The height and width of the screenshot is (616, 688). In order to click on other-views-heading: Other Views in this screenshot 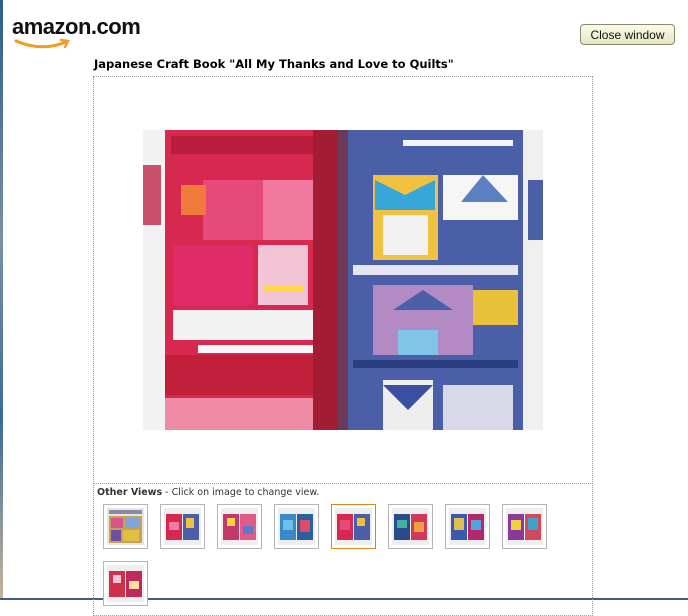, I will do `click(130, 492)`.